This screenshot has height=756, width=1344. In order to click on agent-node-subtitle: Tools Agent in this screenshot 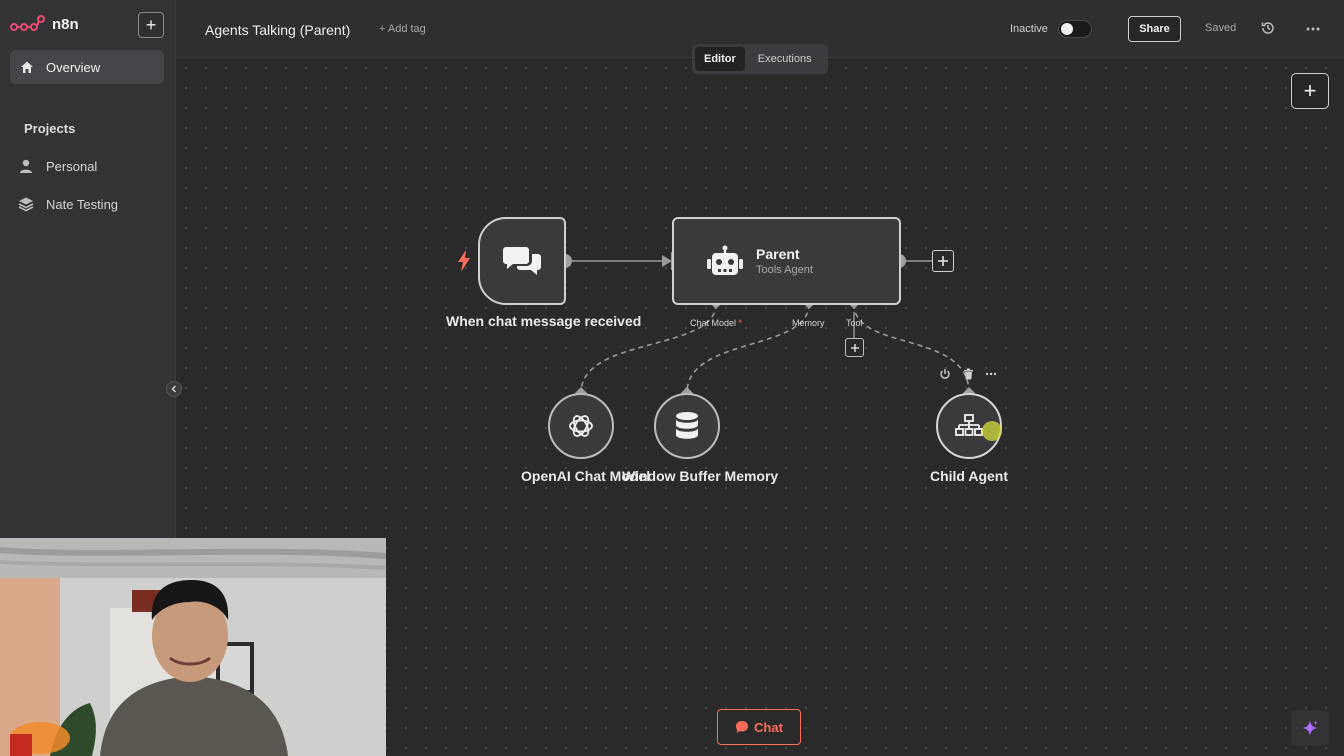, I will do `click(784, 270)`.